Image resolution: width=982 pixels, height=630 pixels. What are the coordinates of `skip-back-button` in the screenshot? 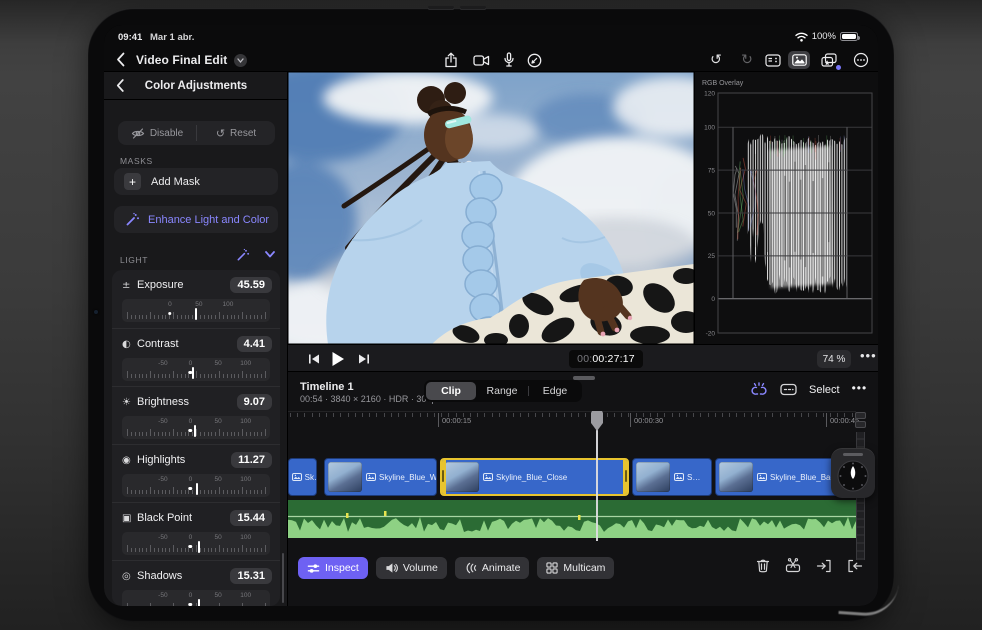 It's located at (314, 359).